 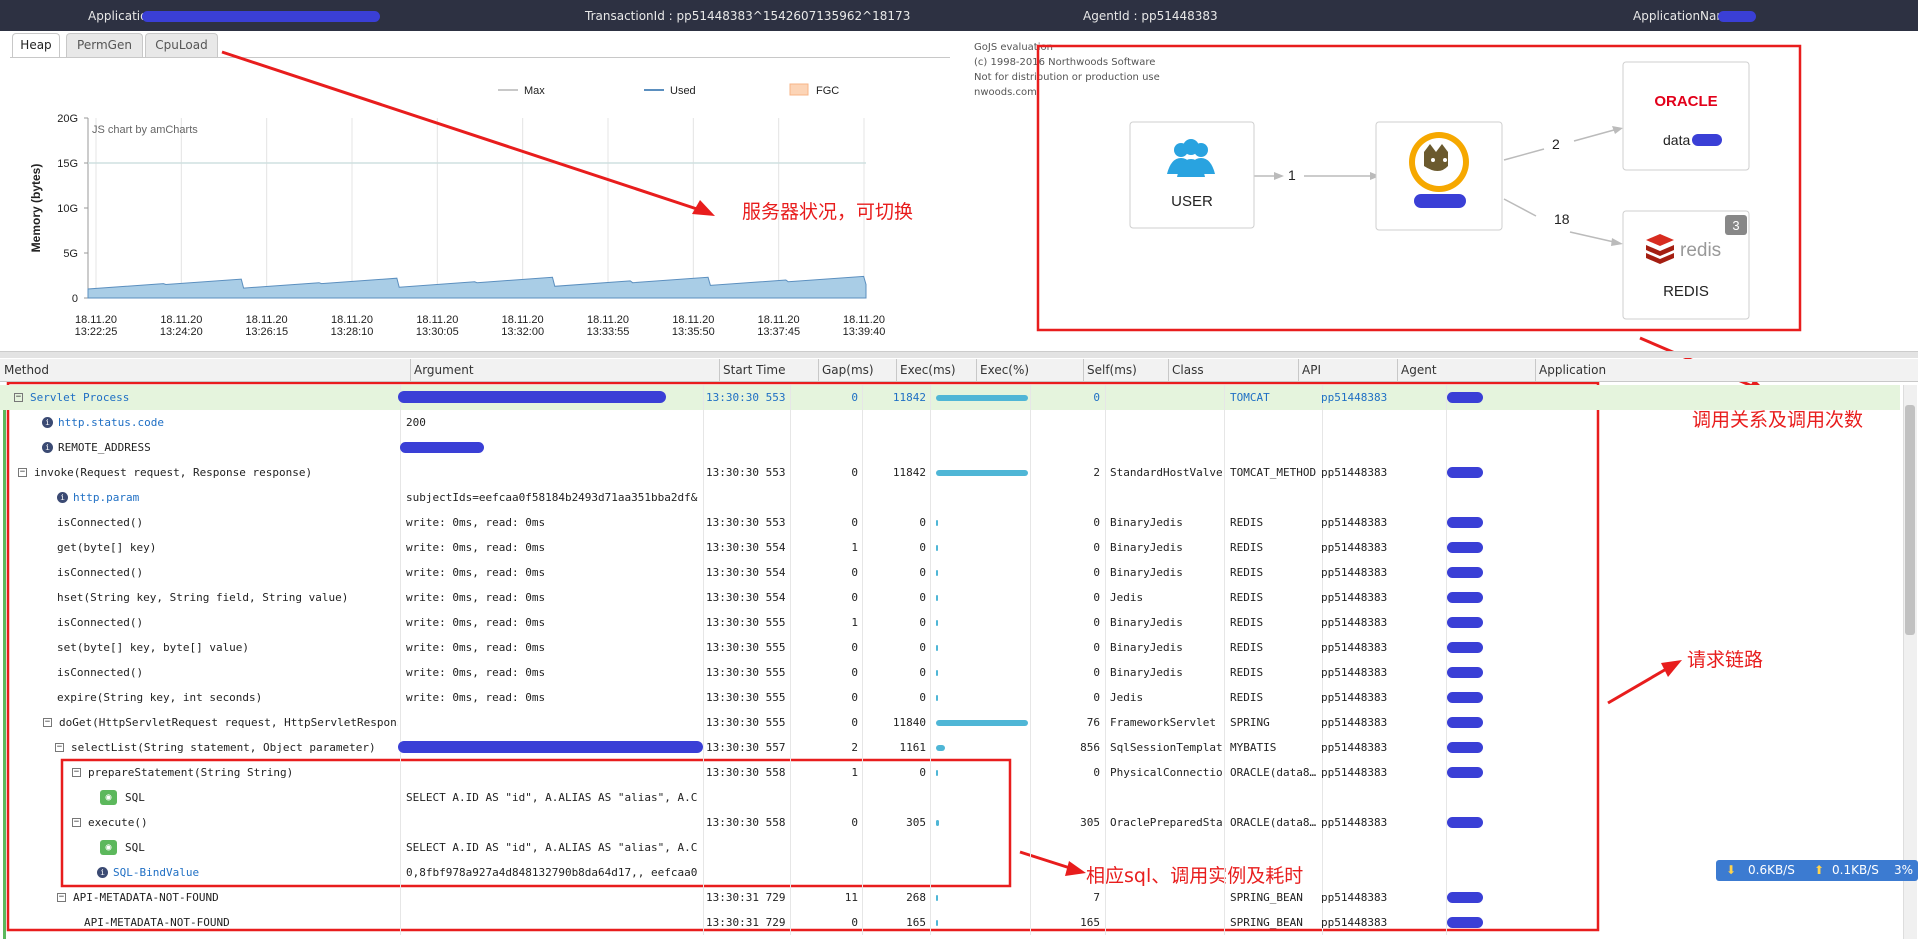 What do you see at coordinates (1731, 870) in the screenshot?
I see `download-icon: ⬇` at bounding box center [1731, 870].